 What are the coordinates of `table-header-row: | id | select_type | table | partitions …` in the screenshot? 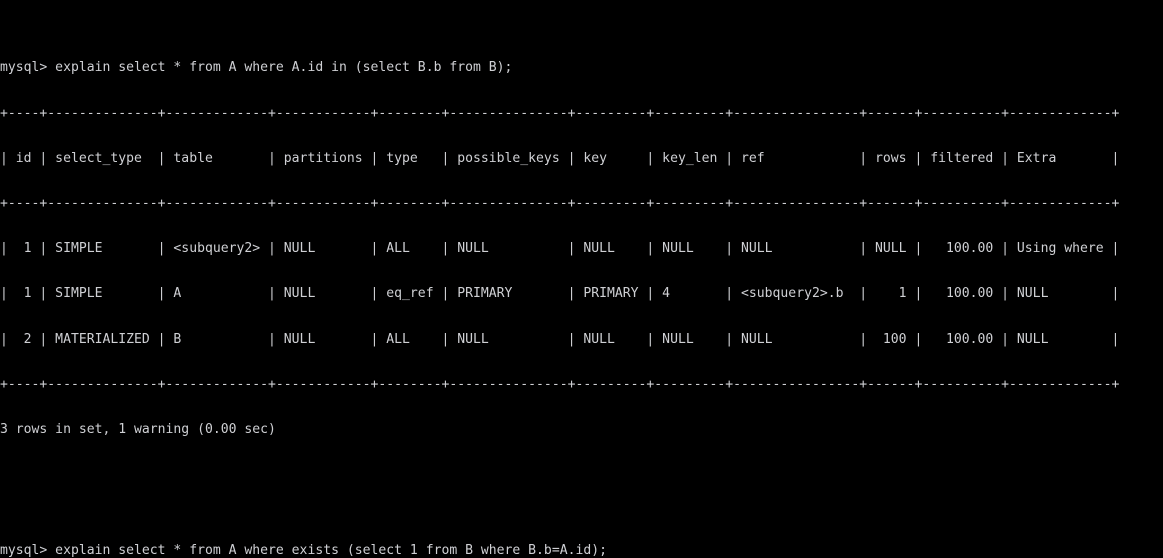 It's located at (560, 158).